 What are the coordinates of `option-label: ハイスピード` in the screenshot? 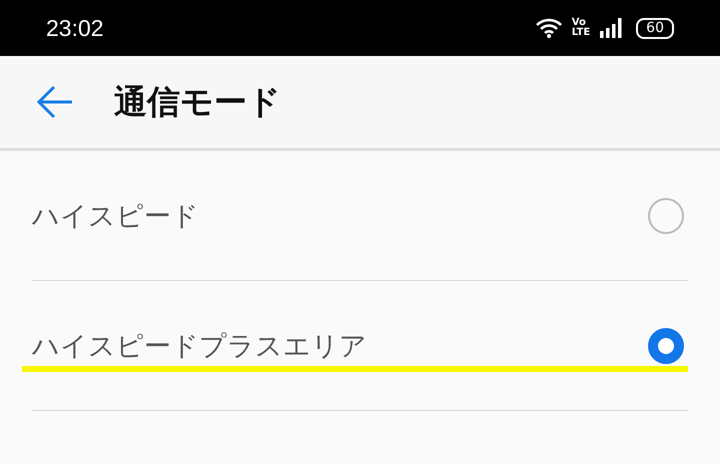 It's located at (115, 216).